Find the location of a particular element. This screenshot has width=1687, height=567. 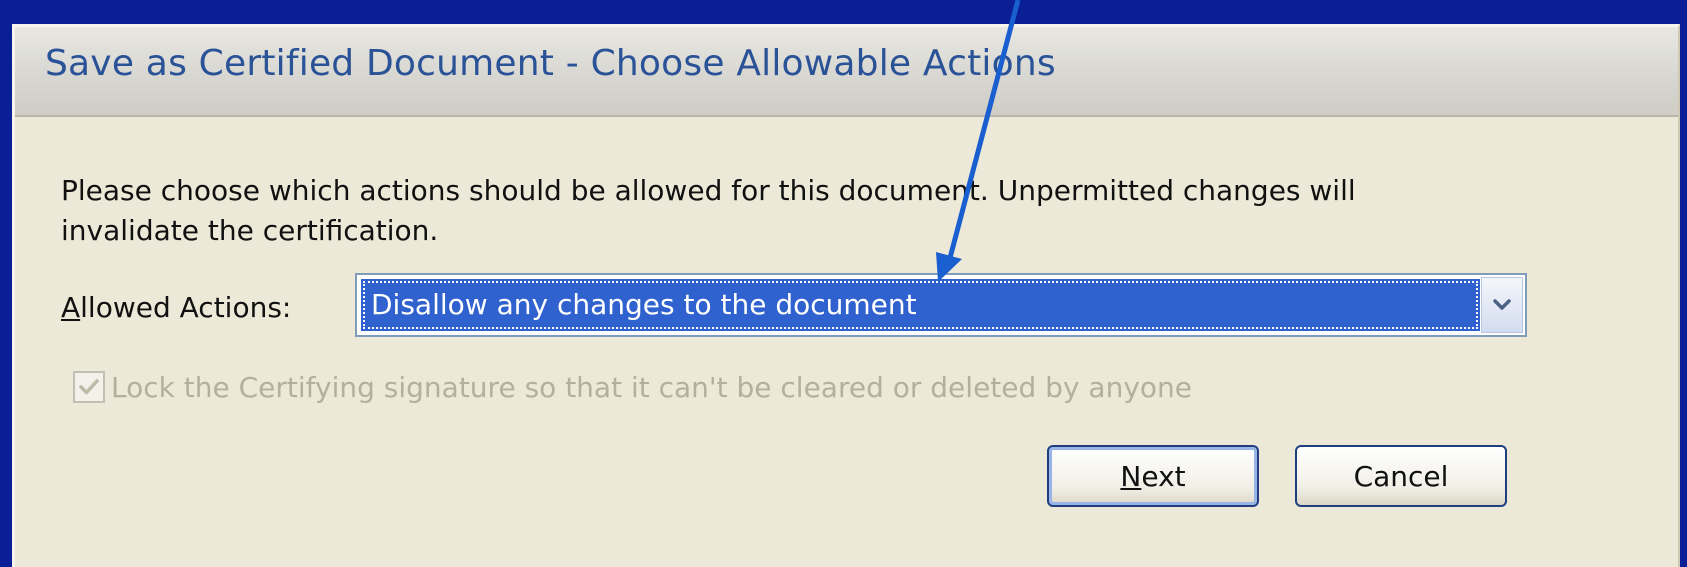

allowed-actions-select: Disallow any changes to the document is located at coordinates (941, 305).